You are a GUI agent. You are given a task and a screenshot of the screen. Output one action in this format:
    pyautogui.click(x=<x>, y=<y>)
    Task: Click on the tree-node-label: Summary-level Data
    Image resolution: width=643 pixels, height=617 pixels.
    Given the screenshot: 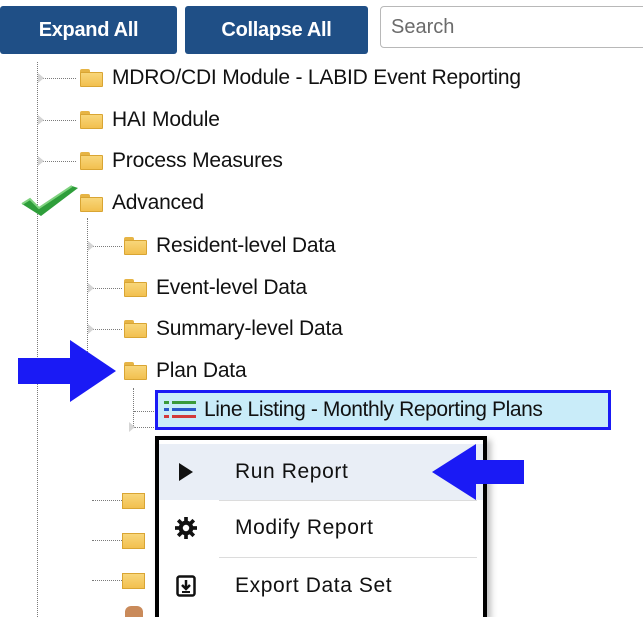 What is the action you would take?
    pyautogui.click(x=249, y=328)
    